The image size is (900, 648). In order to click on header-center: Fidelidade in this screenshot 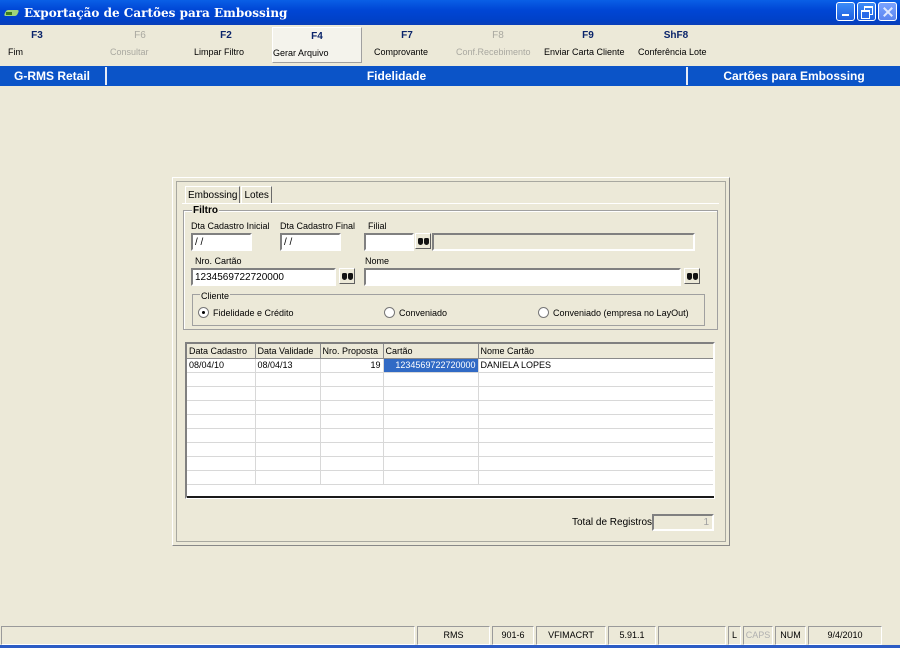, I will do `click(396, 76)`.